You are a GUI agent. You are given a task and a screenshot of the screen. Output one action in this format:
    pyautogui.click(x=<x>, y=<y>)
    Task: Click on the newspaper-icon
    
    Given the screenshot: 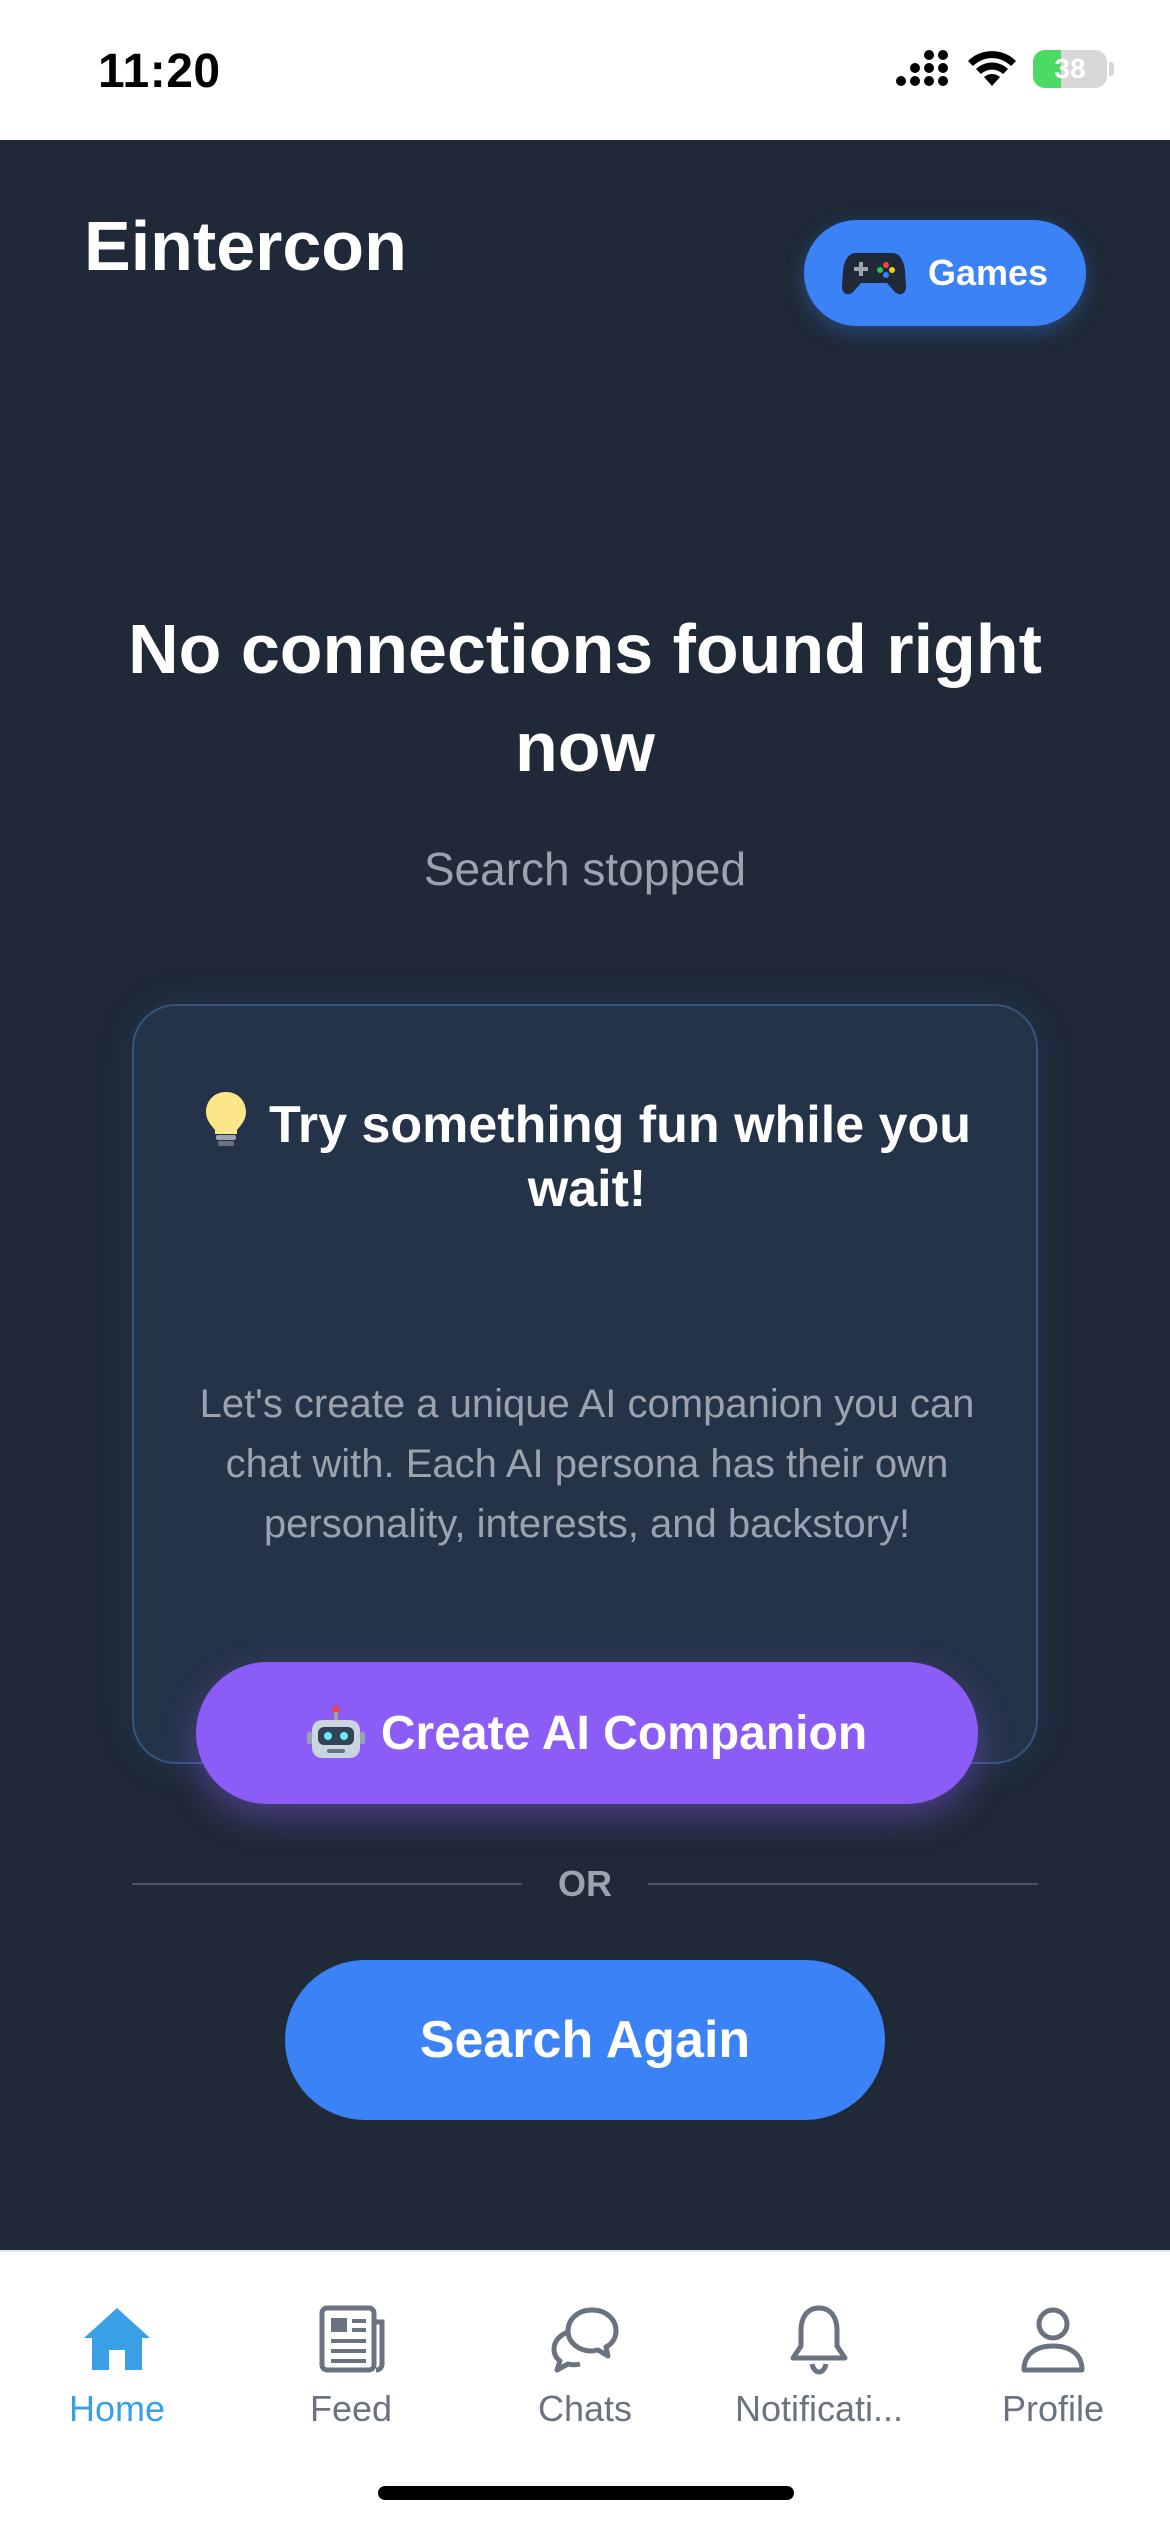 What is the action you would take?
    pyautogui.click(x=352, y=2339)
    